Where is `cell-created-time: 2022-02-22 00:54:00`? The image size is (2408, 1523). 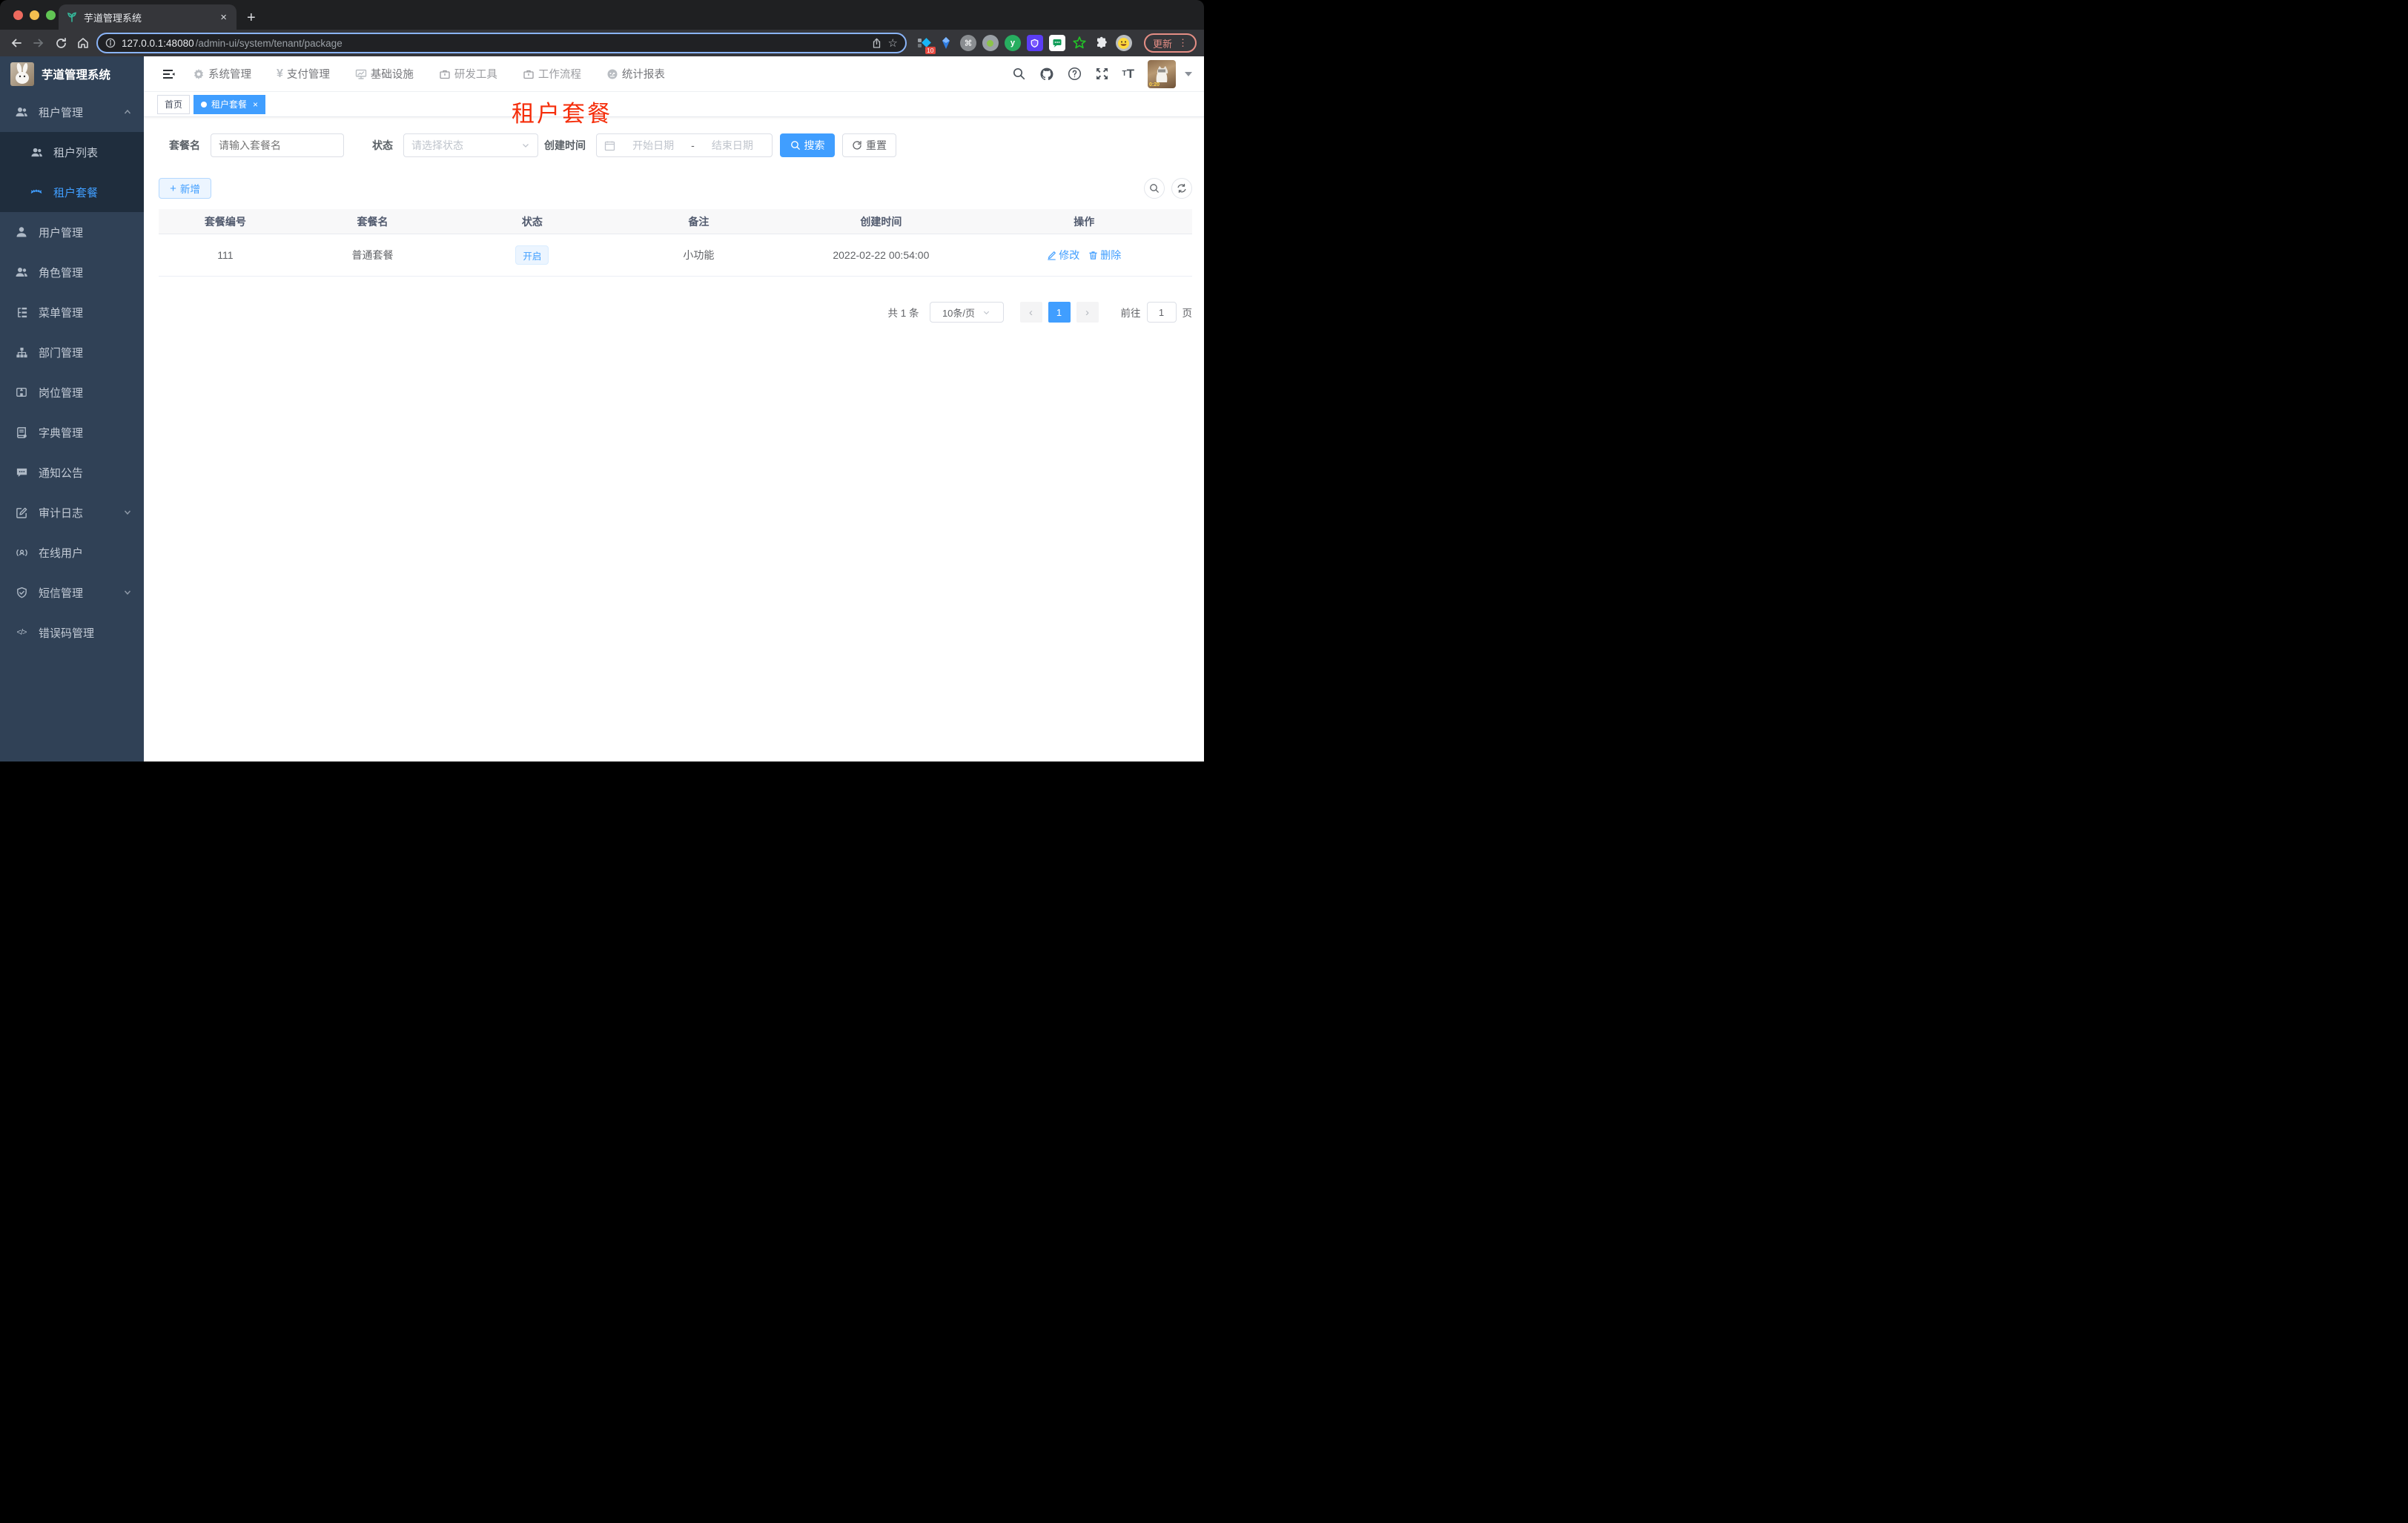
cell-created-time: 2022-02-22 00:54:00 is located at coordinates (881, 255).